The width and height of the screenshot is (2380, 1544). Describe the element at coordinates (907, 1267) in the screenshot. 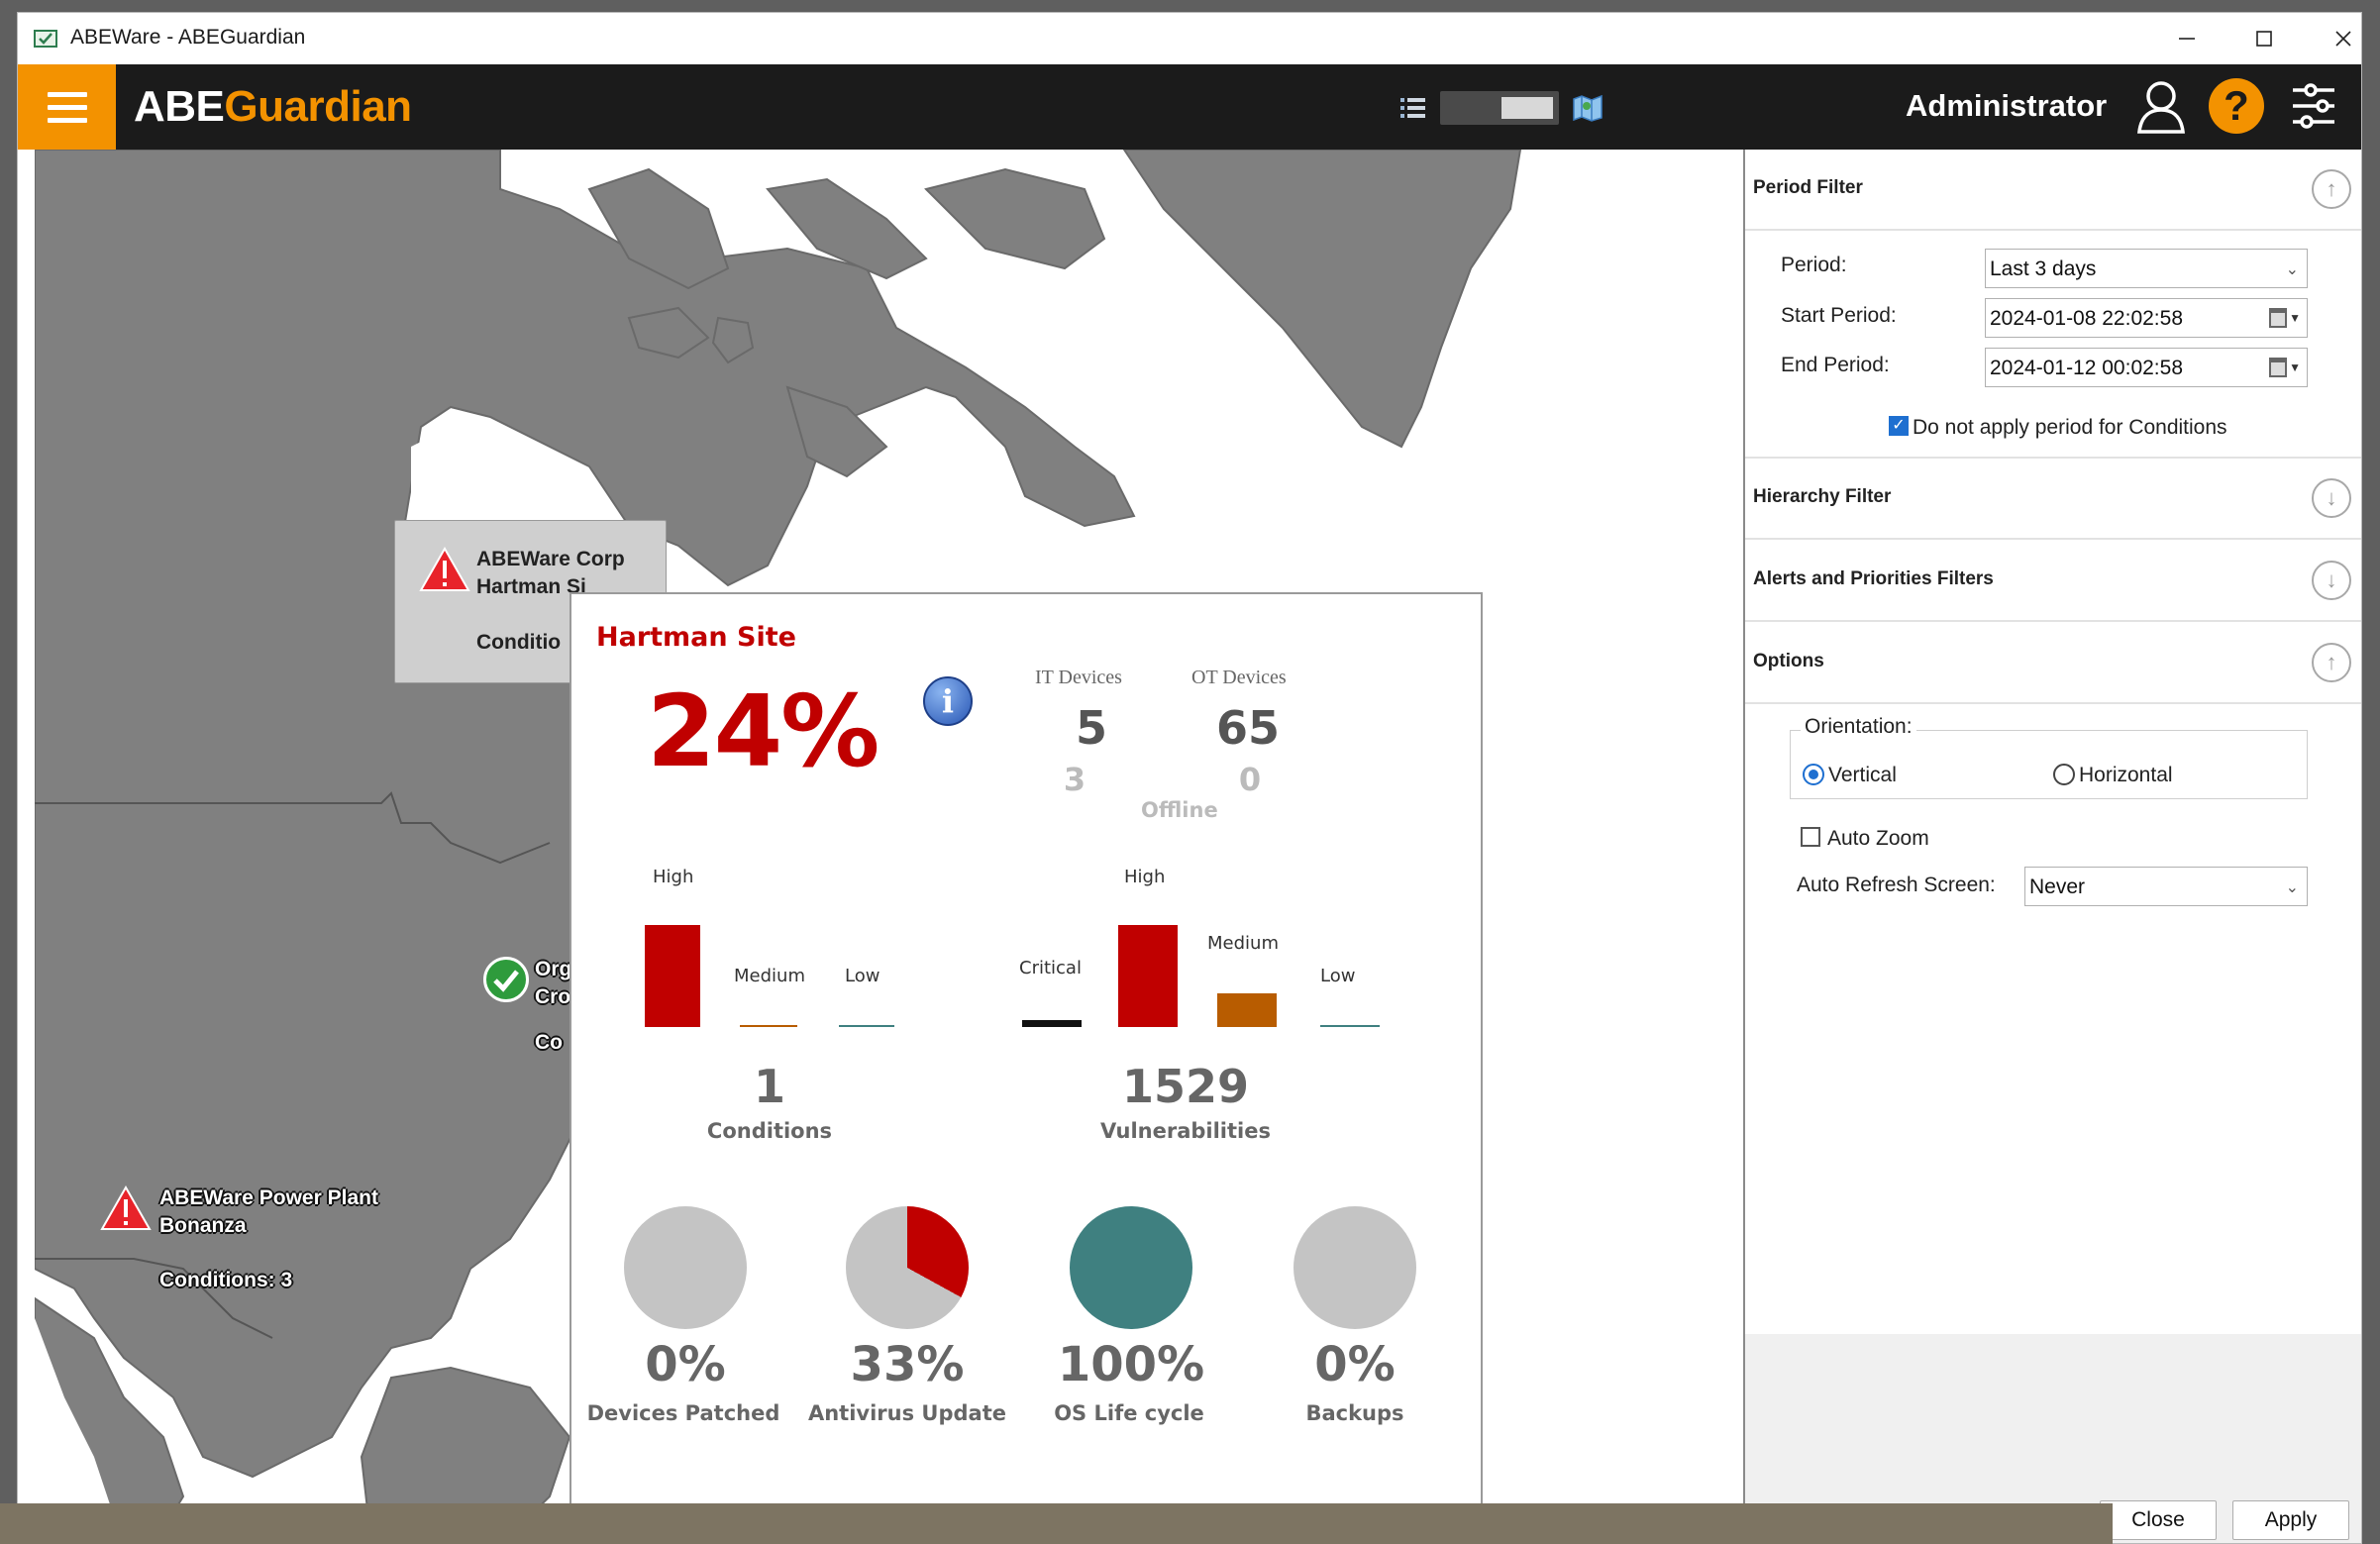

I see `pie-antivirus-update` at that location.